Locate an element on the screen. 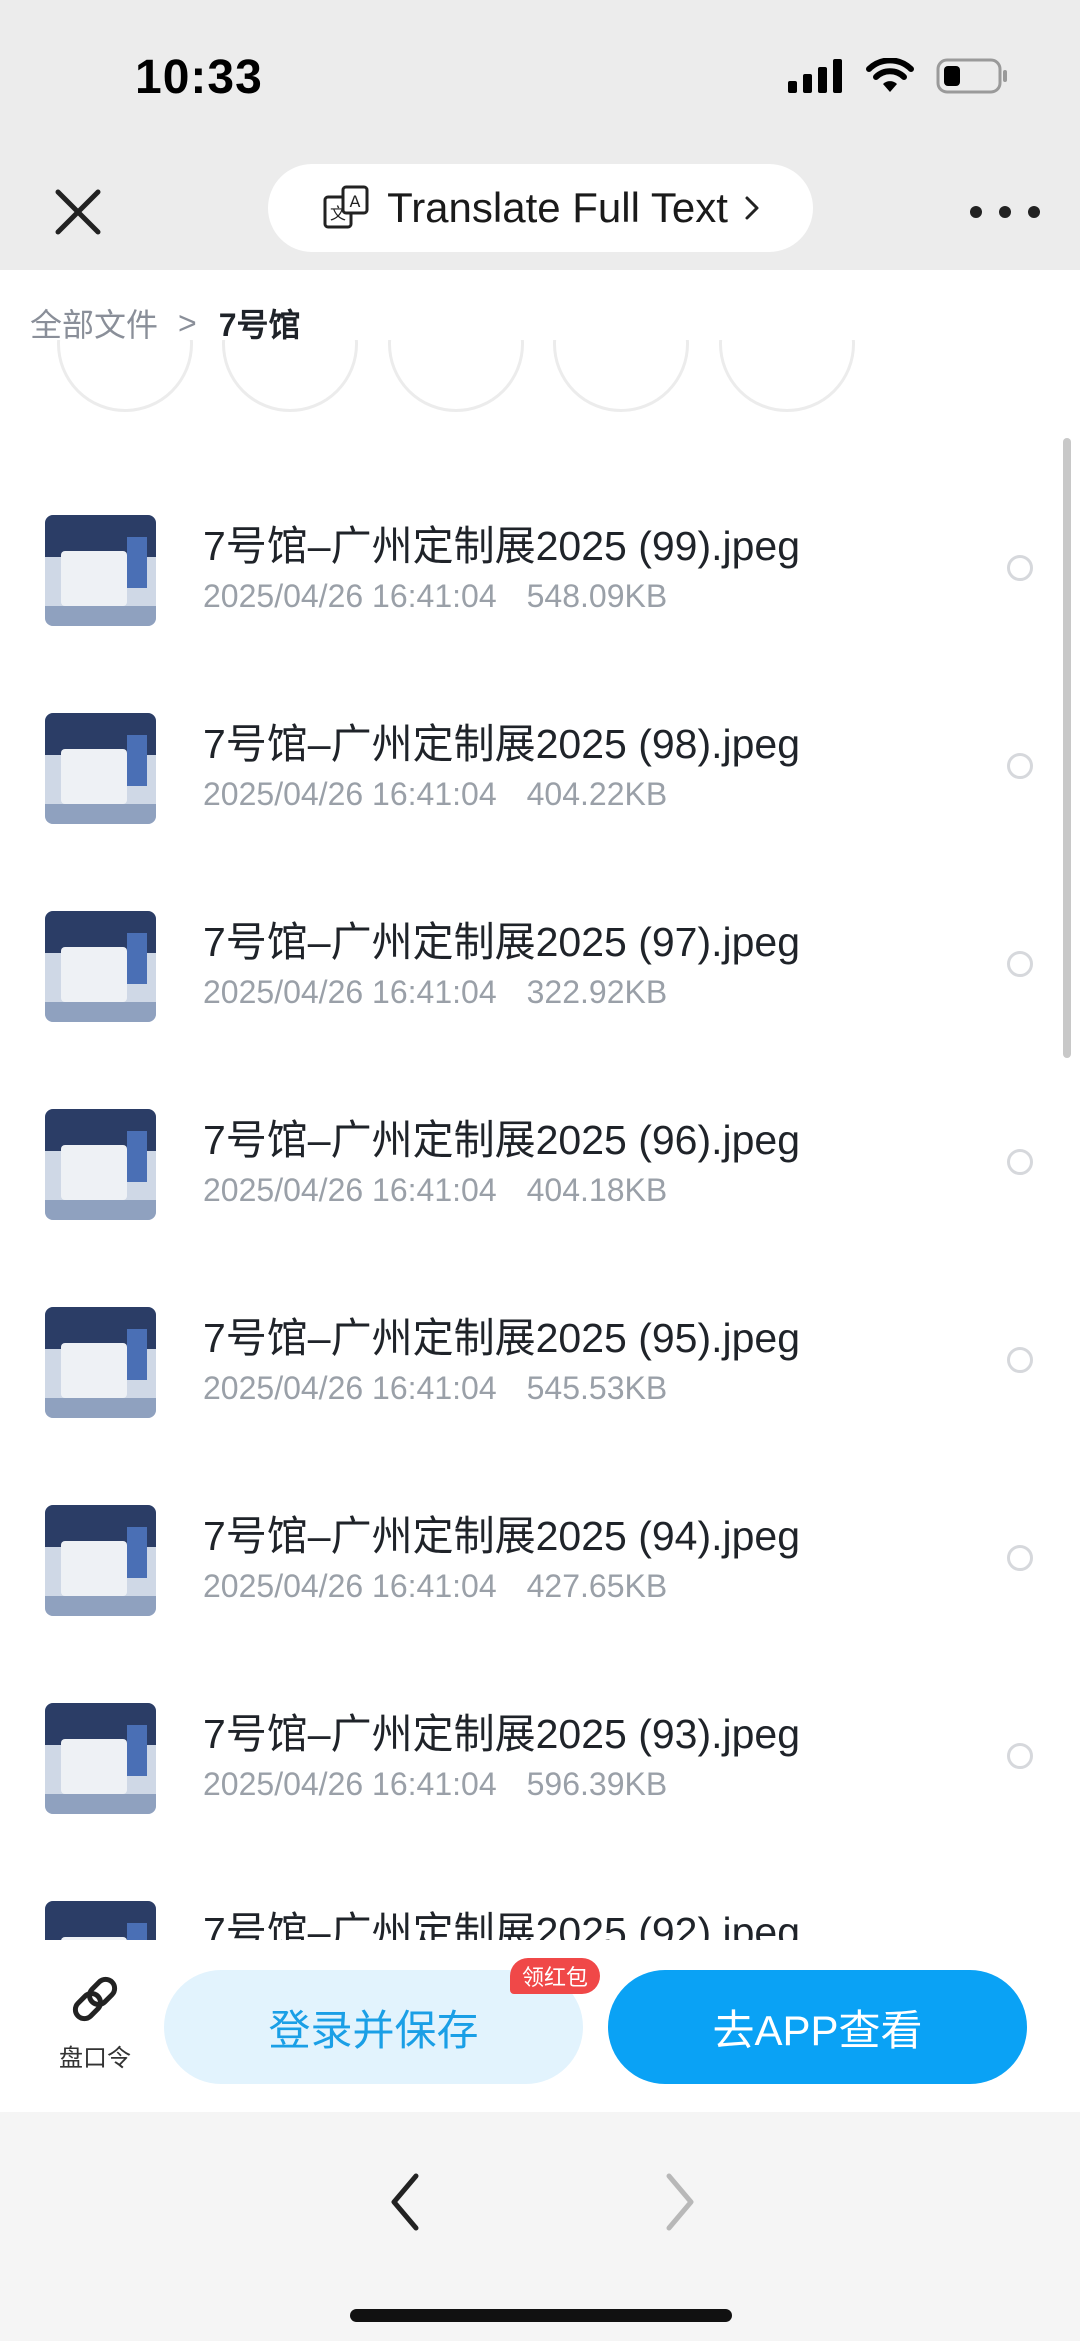  file-meta: 2025/04/26 16:41:04 322.92KB is located at coordinates (435, 992).